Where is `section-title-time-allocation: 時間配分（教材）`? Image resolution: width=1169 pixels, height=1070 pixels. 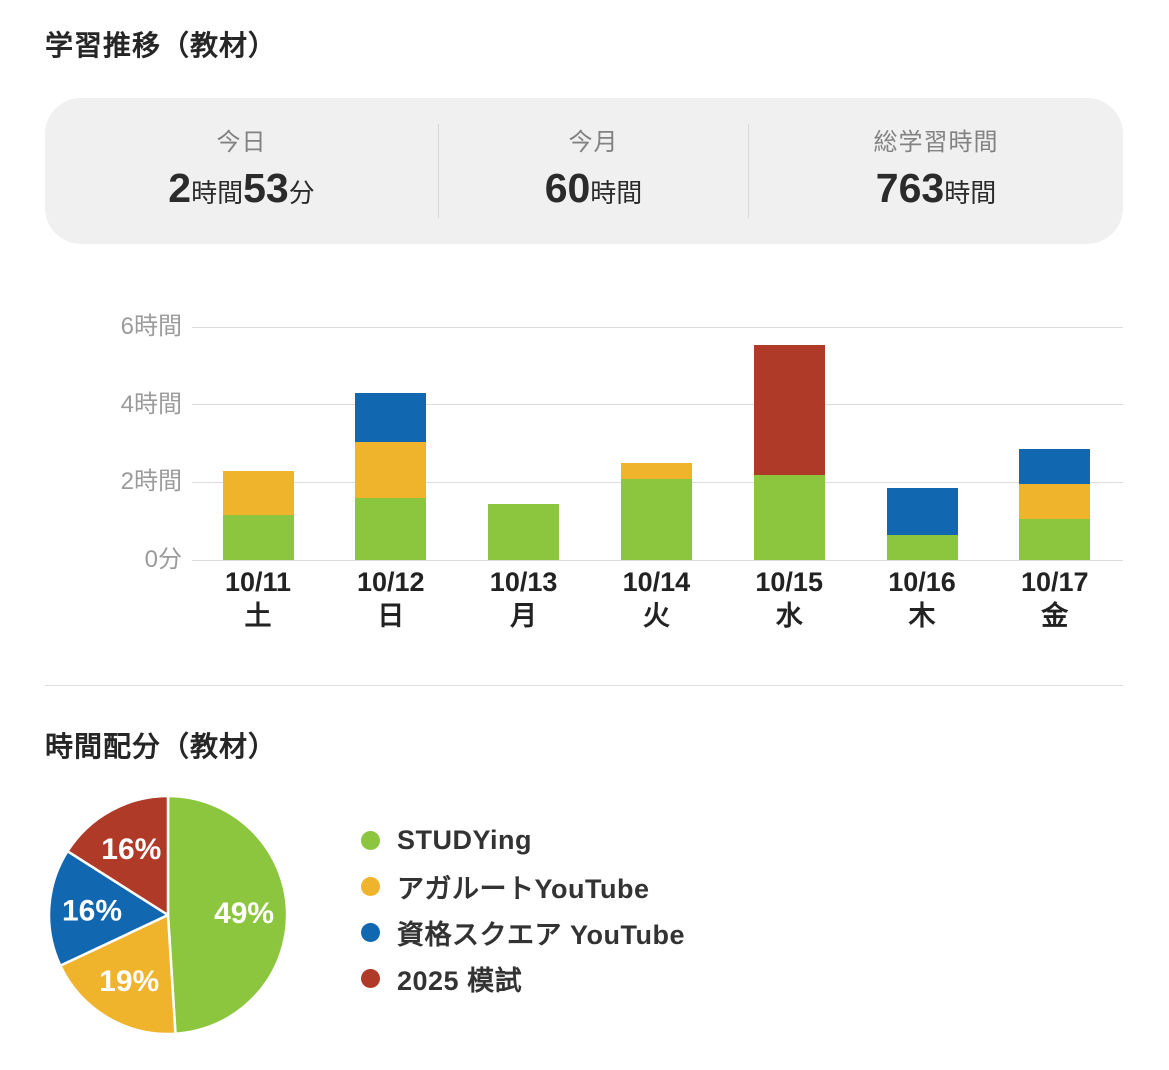
section-title-time-allocation: 時間配分（教材） is located at coordinates (161, 746).